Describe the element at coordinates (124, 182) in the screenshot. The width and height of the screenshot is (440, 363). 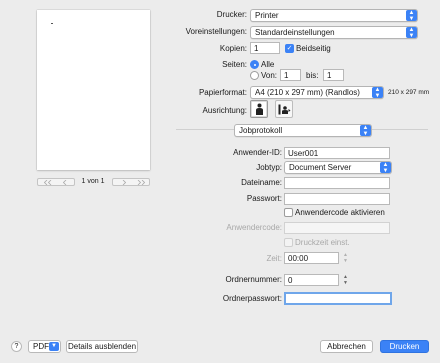
I see `chevron-right-icon` at that location.